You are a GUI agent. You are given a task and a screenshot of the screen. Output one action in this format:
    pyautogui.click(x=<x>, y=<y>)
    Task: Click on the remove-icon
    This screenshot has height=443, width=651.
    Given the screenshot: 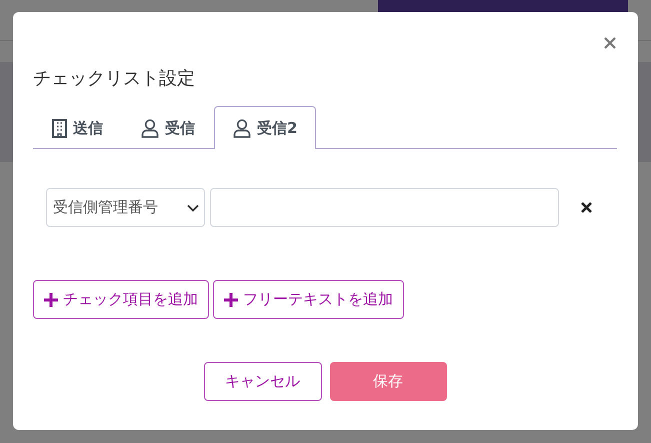 What is the action you would take?
    pyautogui.click(x=586, y=207)
    